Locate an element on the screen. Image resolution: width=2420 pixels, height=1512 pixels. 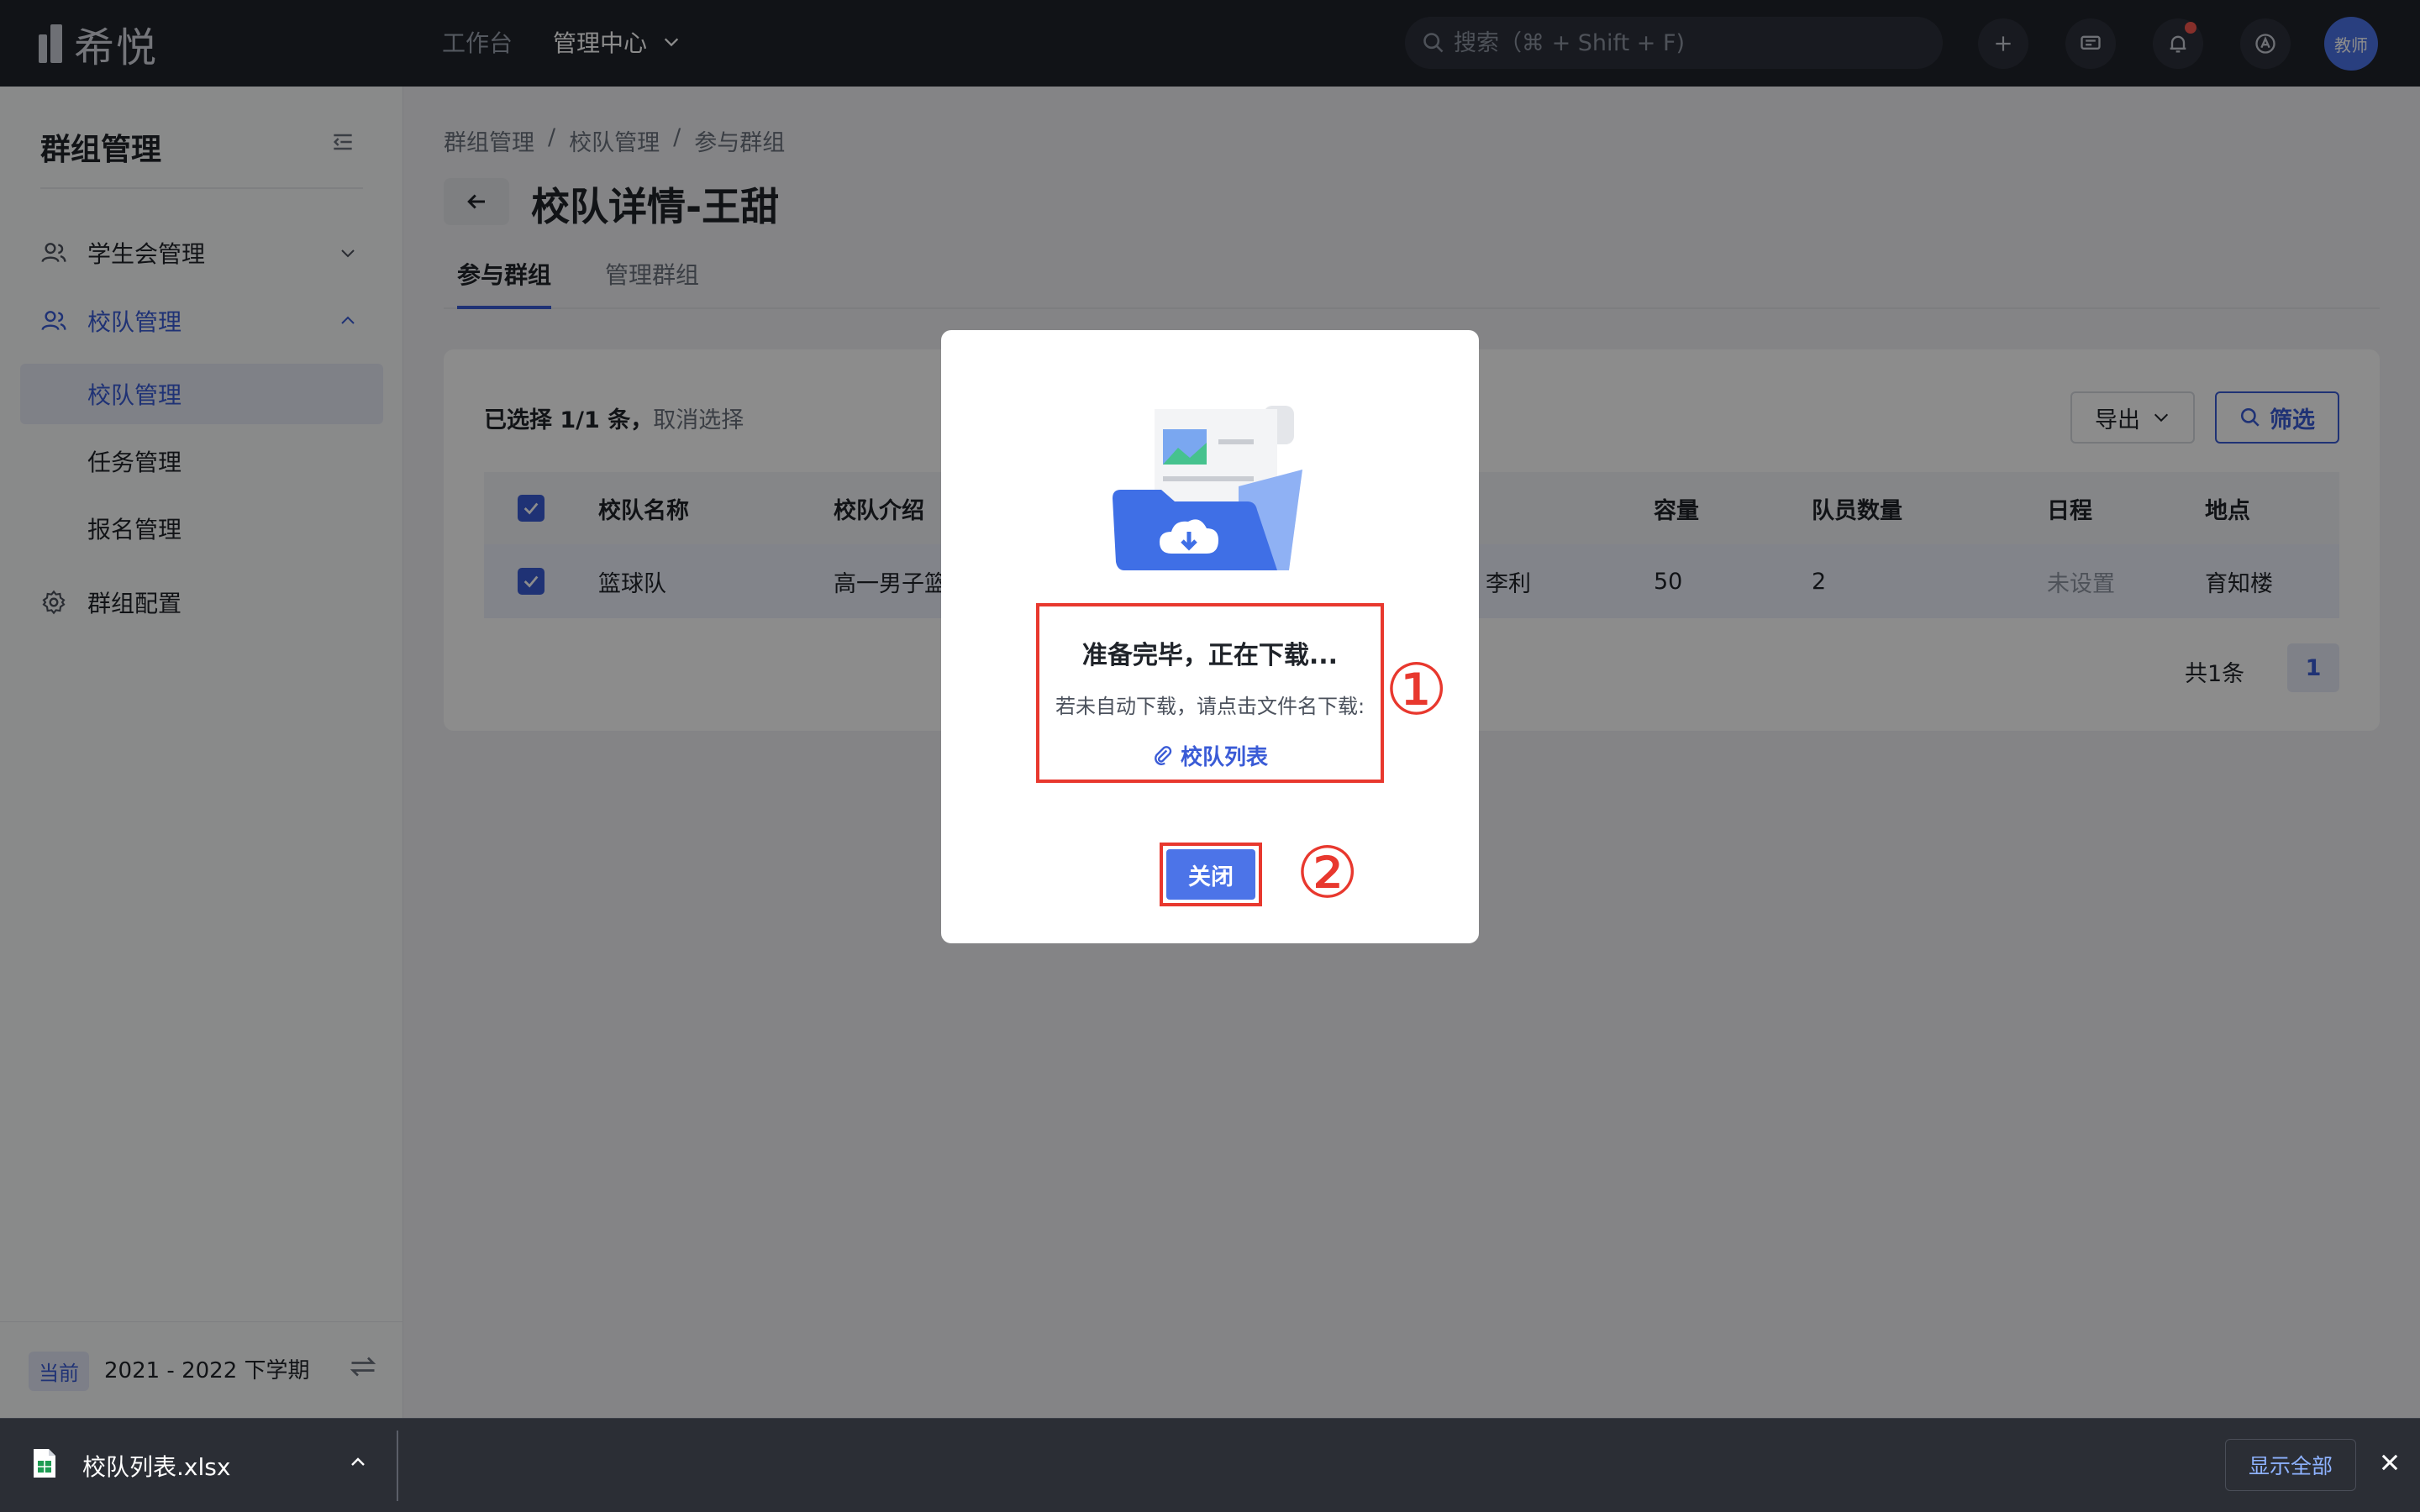
close-button: 关闭 is located at coordinates (1210, 874).